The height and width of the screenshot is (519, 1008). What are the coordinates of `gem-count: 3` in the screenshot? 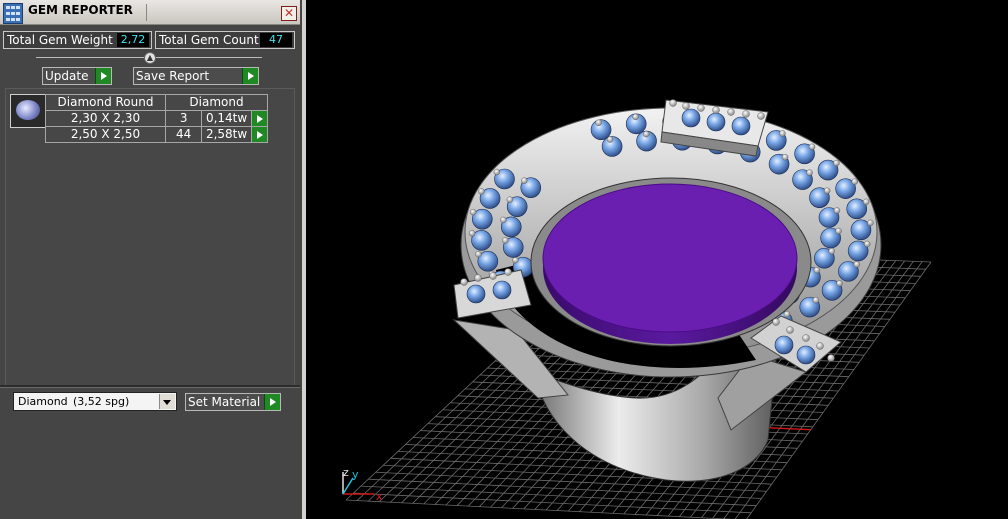 It's located at (183, 118).